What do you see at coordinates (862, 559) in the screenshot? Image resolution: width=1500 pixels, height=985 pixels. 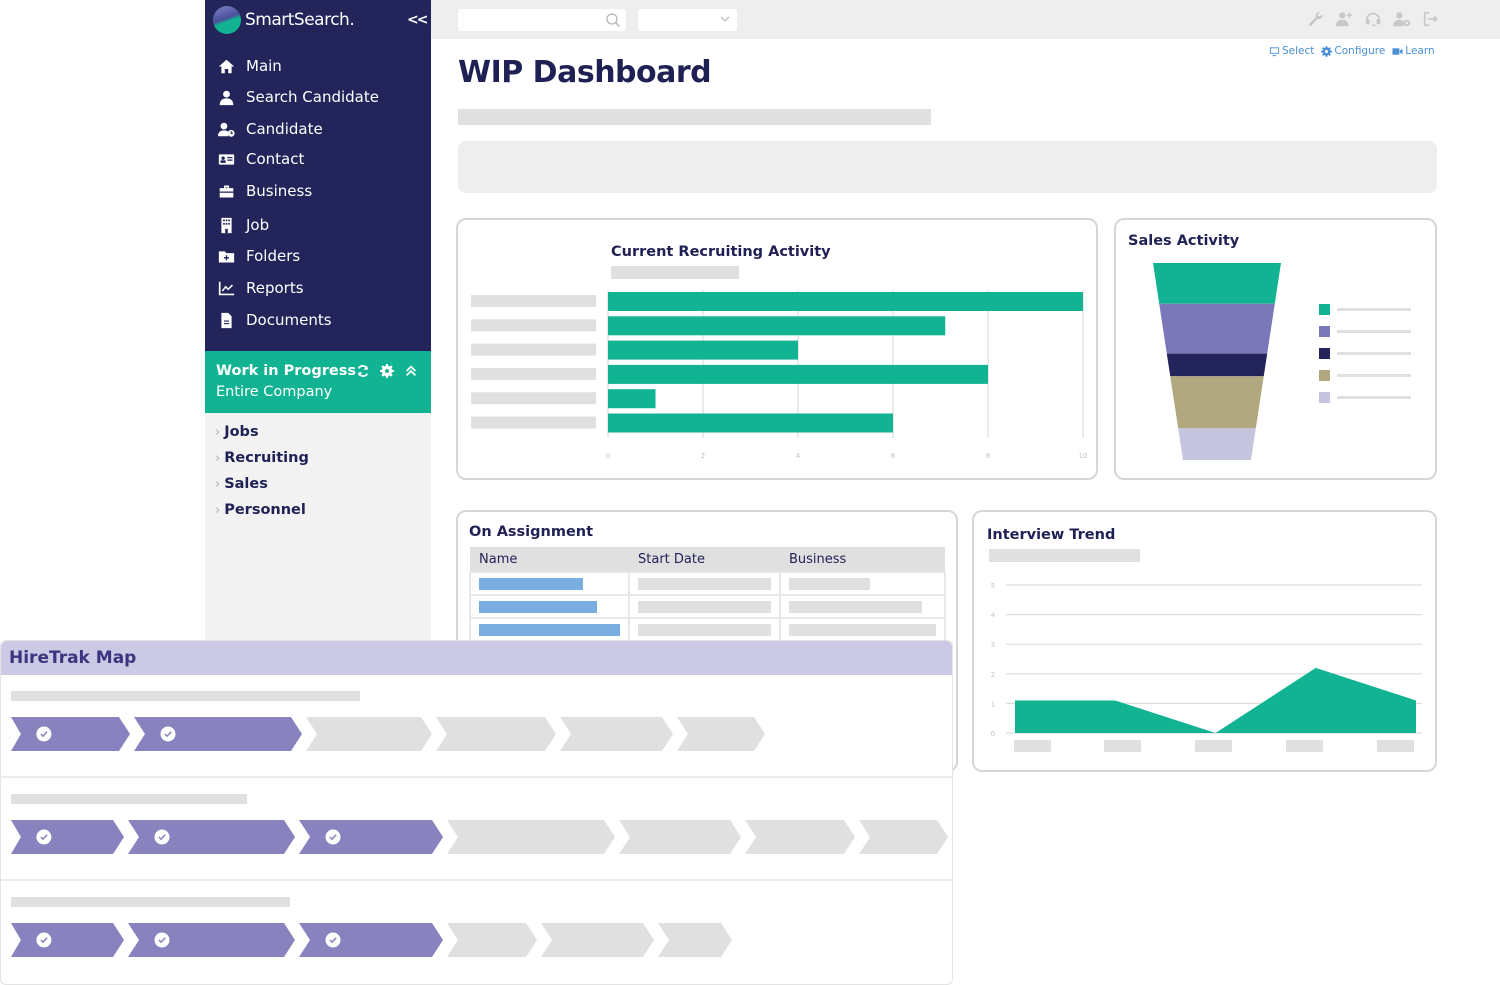 I see `column-header-business: Business` at bounding box center [862, 559].